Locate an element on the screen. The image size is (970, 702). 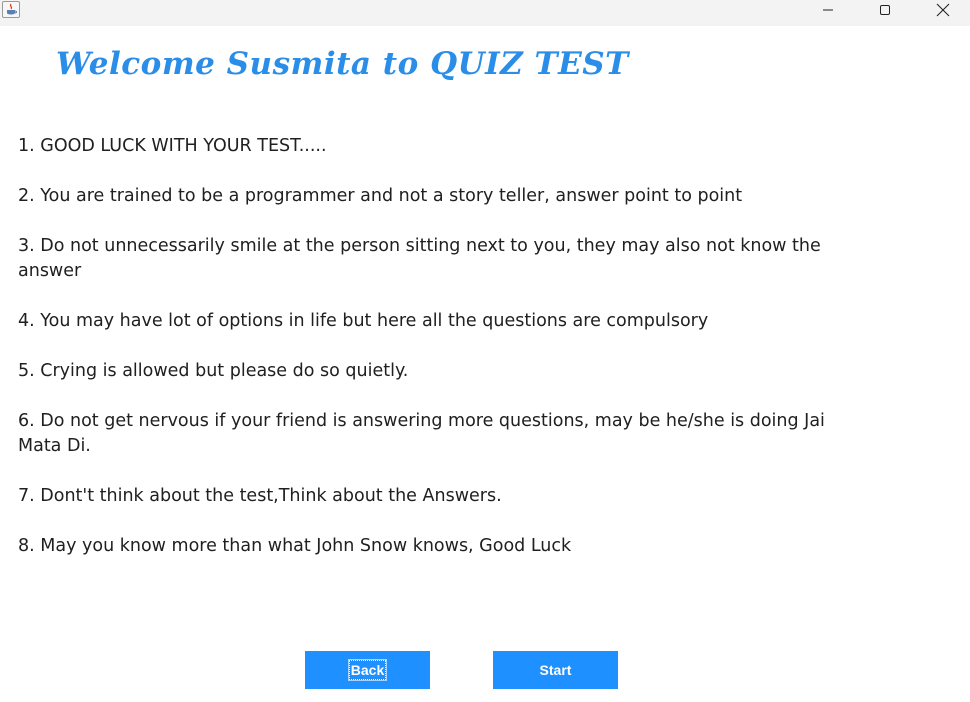
back-button-label: Back is located at coordinates (367, 670).